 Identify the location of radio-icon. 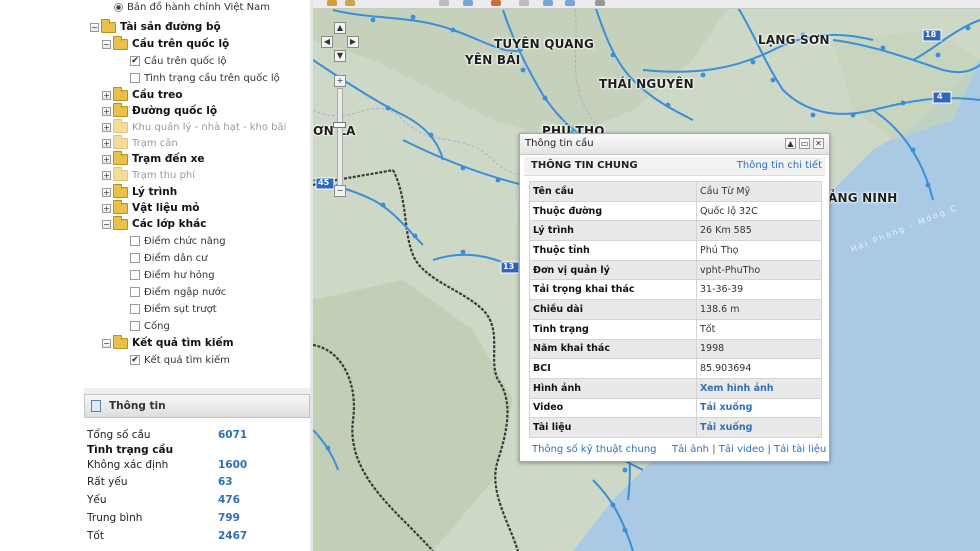
(118, 7).